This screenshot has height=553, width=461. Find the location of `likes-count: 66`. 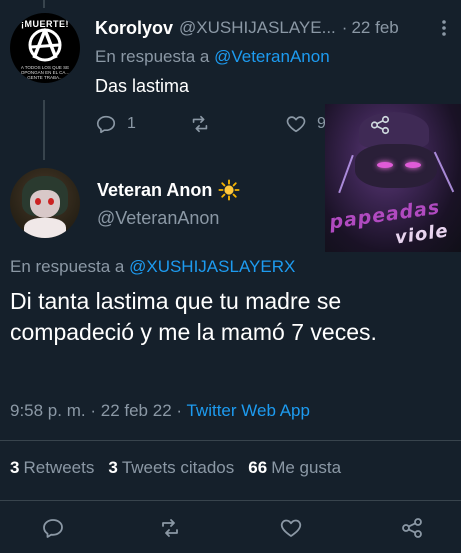

likes-count: 66 is located at coordinates (258, 467).